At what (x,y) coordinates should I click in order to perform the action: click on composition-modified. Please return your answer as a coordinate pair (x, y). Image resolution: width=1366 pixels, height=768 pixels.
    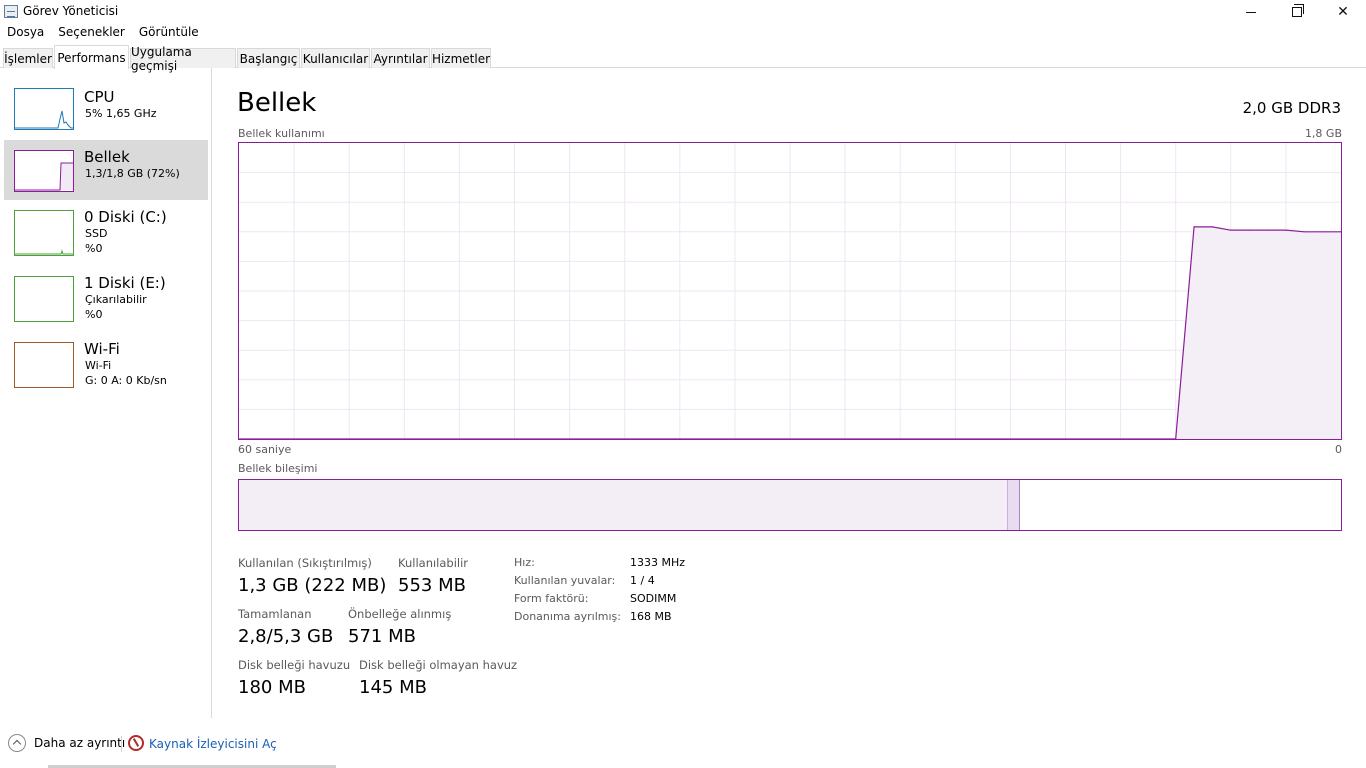
    Looking at the image, I should click on (1014, 505).